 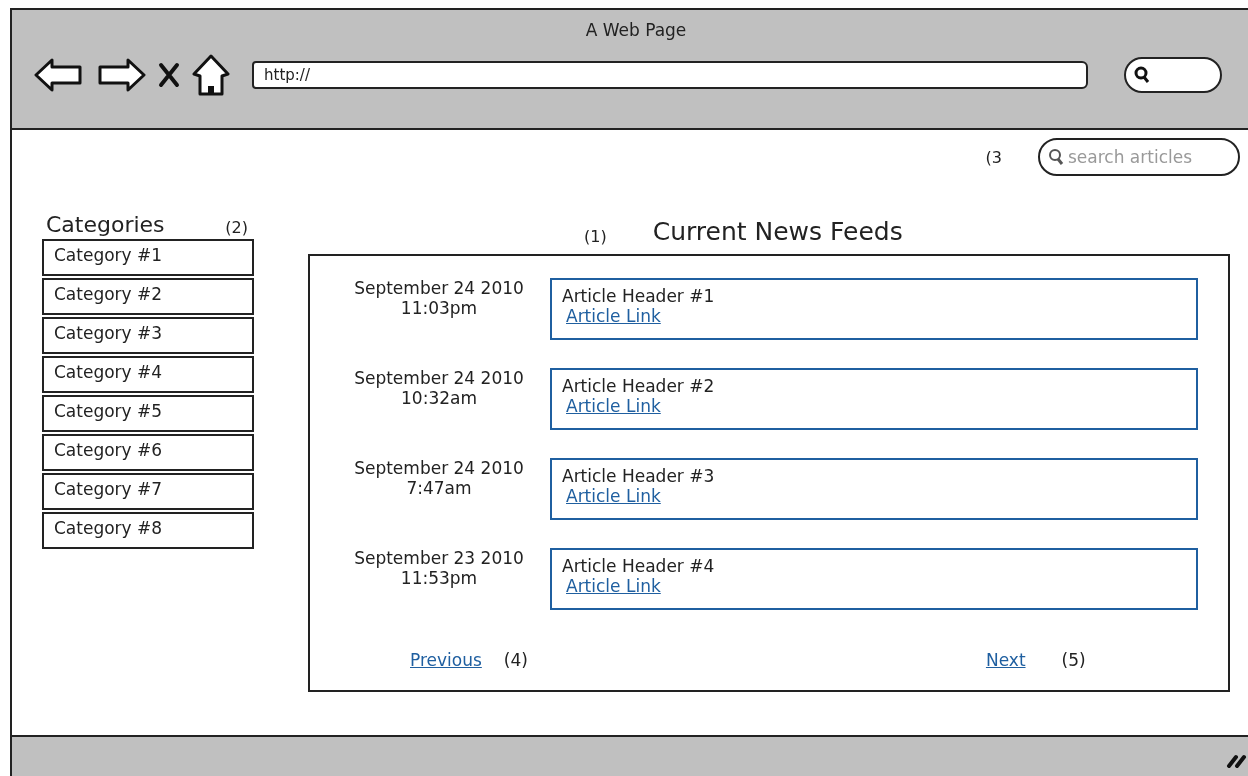 I want to click on category-item: Category #2, so click(x=148, y=296).